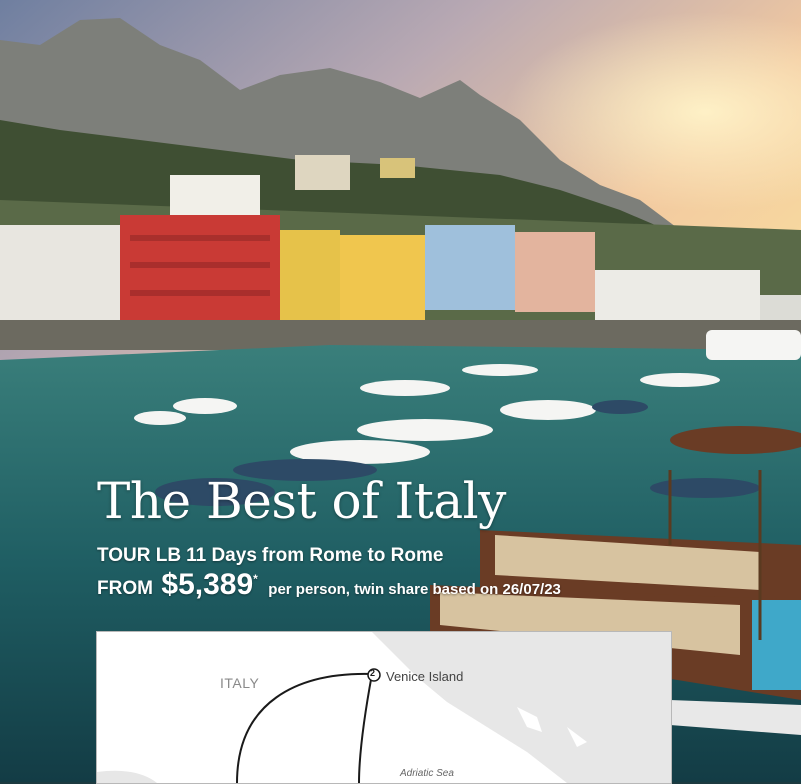  What do you see at coordinates (240, 683) in the screenshot?
I see `map-country-label: ITALY` at bounding box center [240, 683].